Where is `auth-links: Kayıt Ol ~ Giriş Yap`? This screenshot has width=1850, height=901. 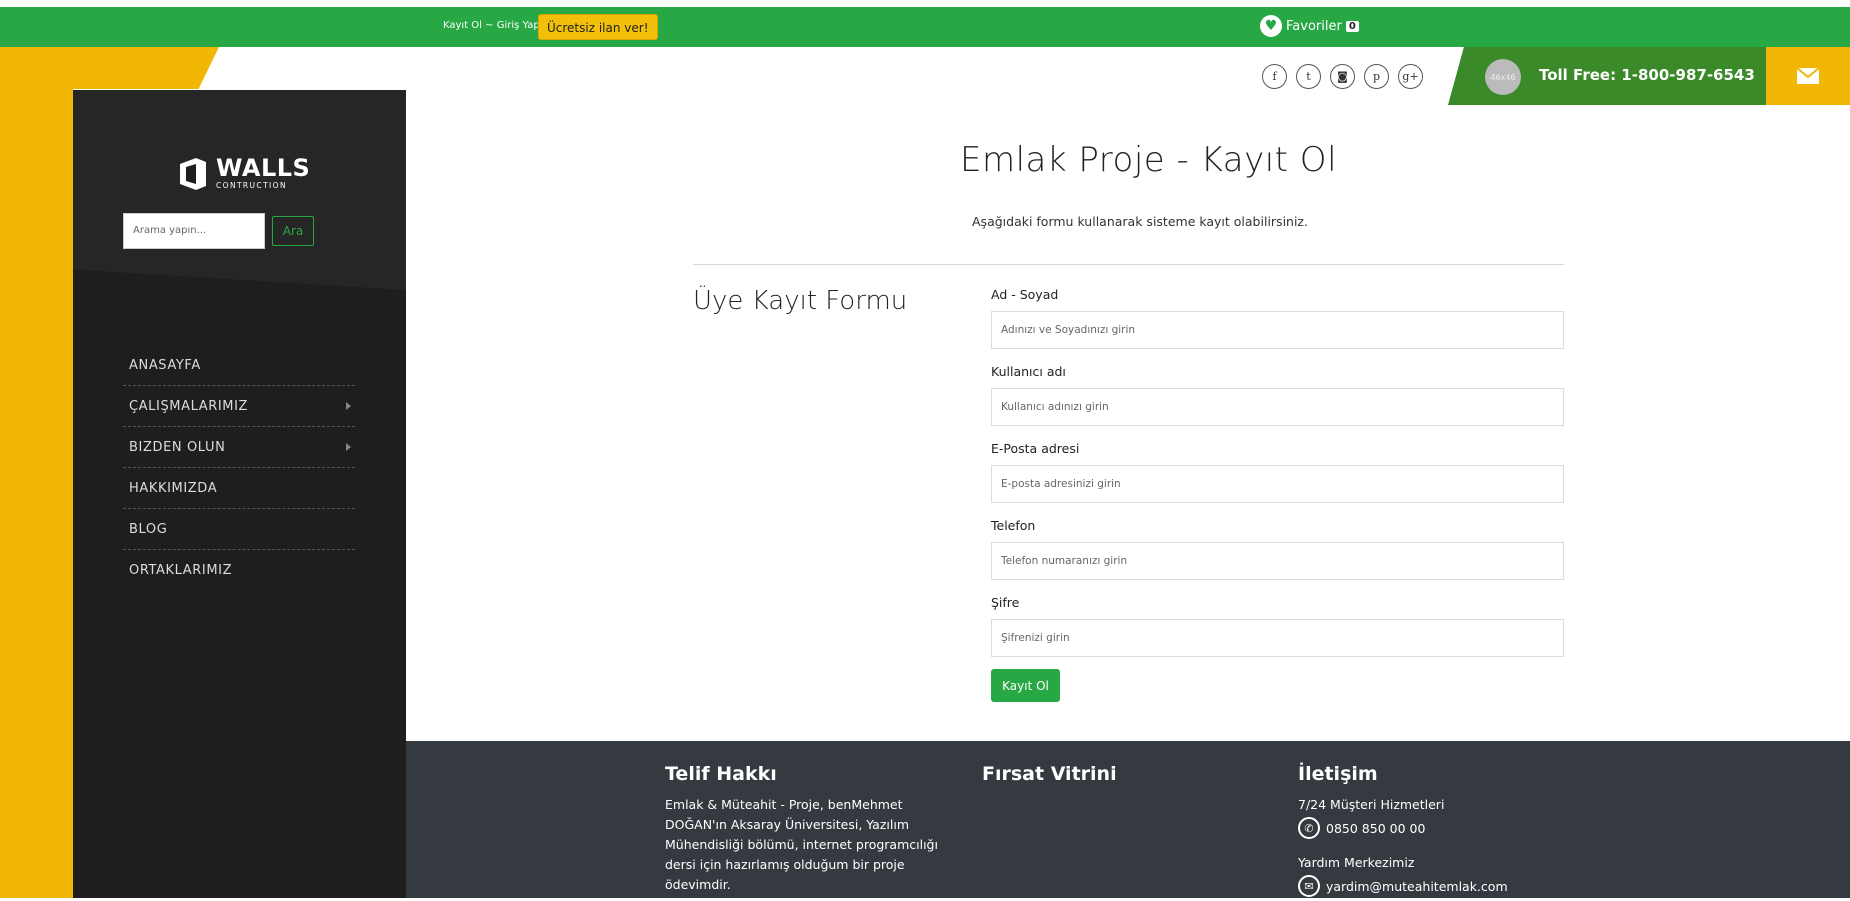
auth-links: Kayıt Ol ~ Giriş Yap is located at coordinates (491, 25).